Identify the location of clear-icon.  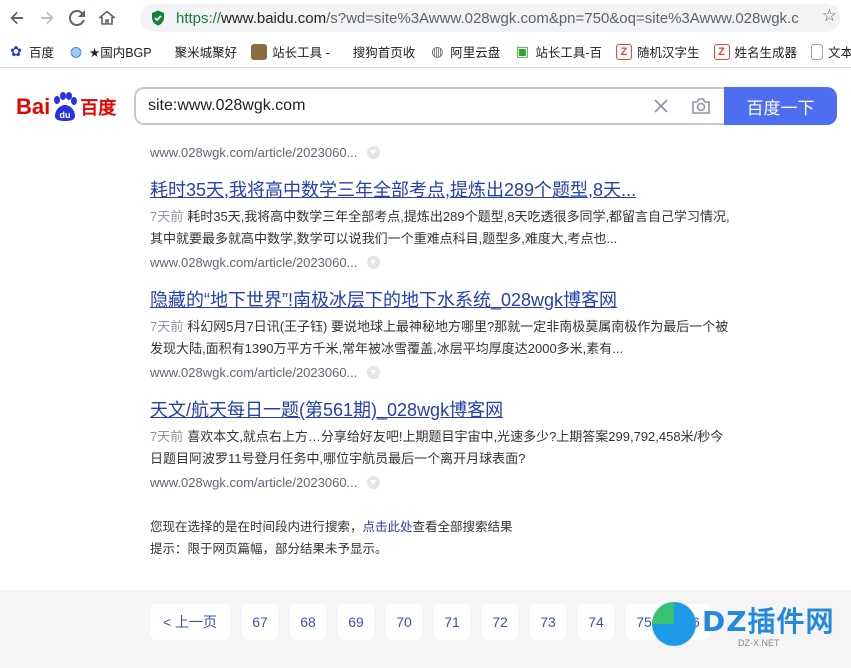
(661, 106).